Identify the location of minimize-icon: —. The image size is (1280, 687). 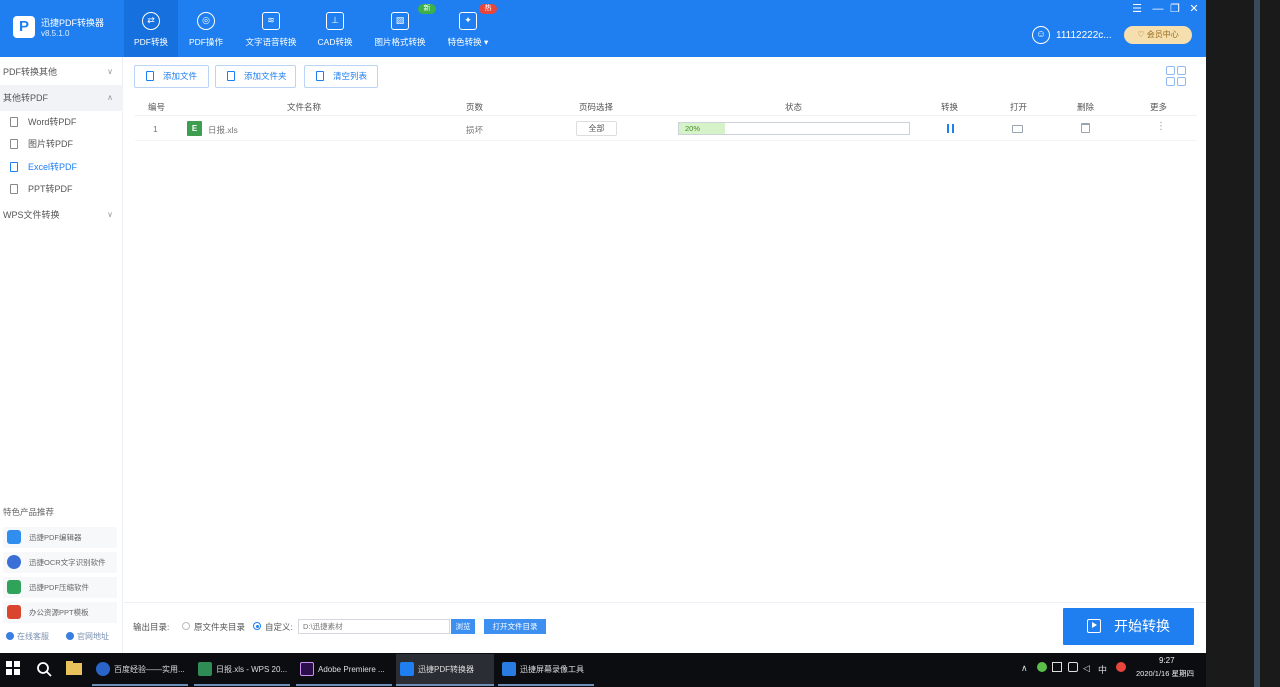
(1158, 9).